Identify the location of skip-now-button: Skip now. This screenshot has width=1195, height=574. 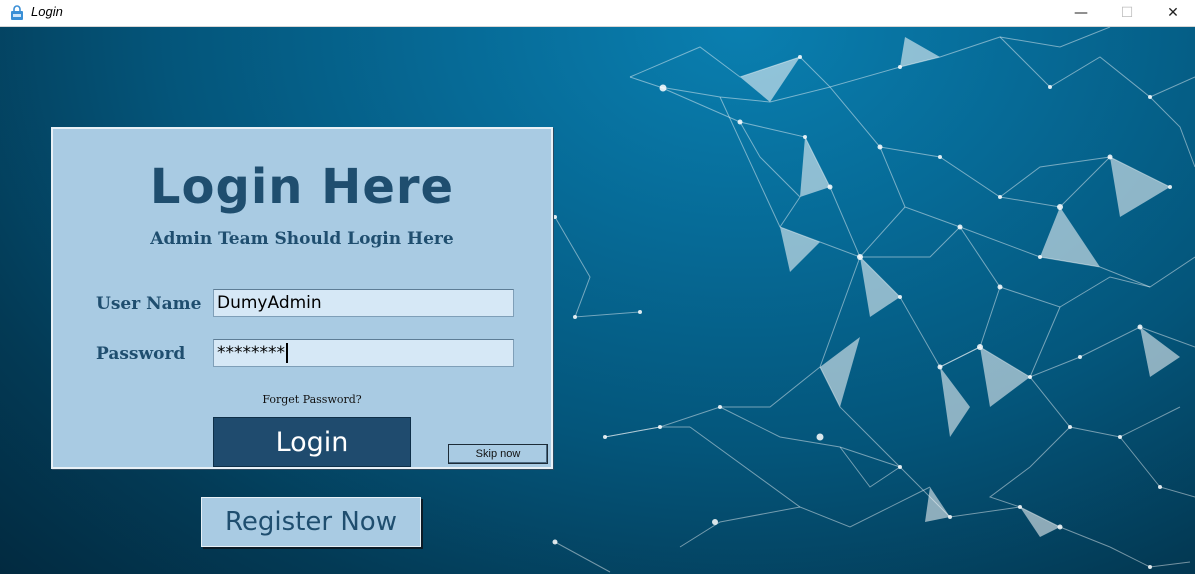
(498, 454).